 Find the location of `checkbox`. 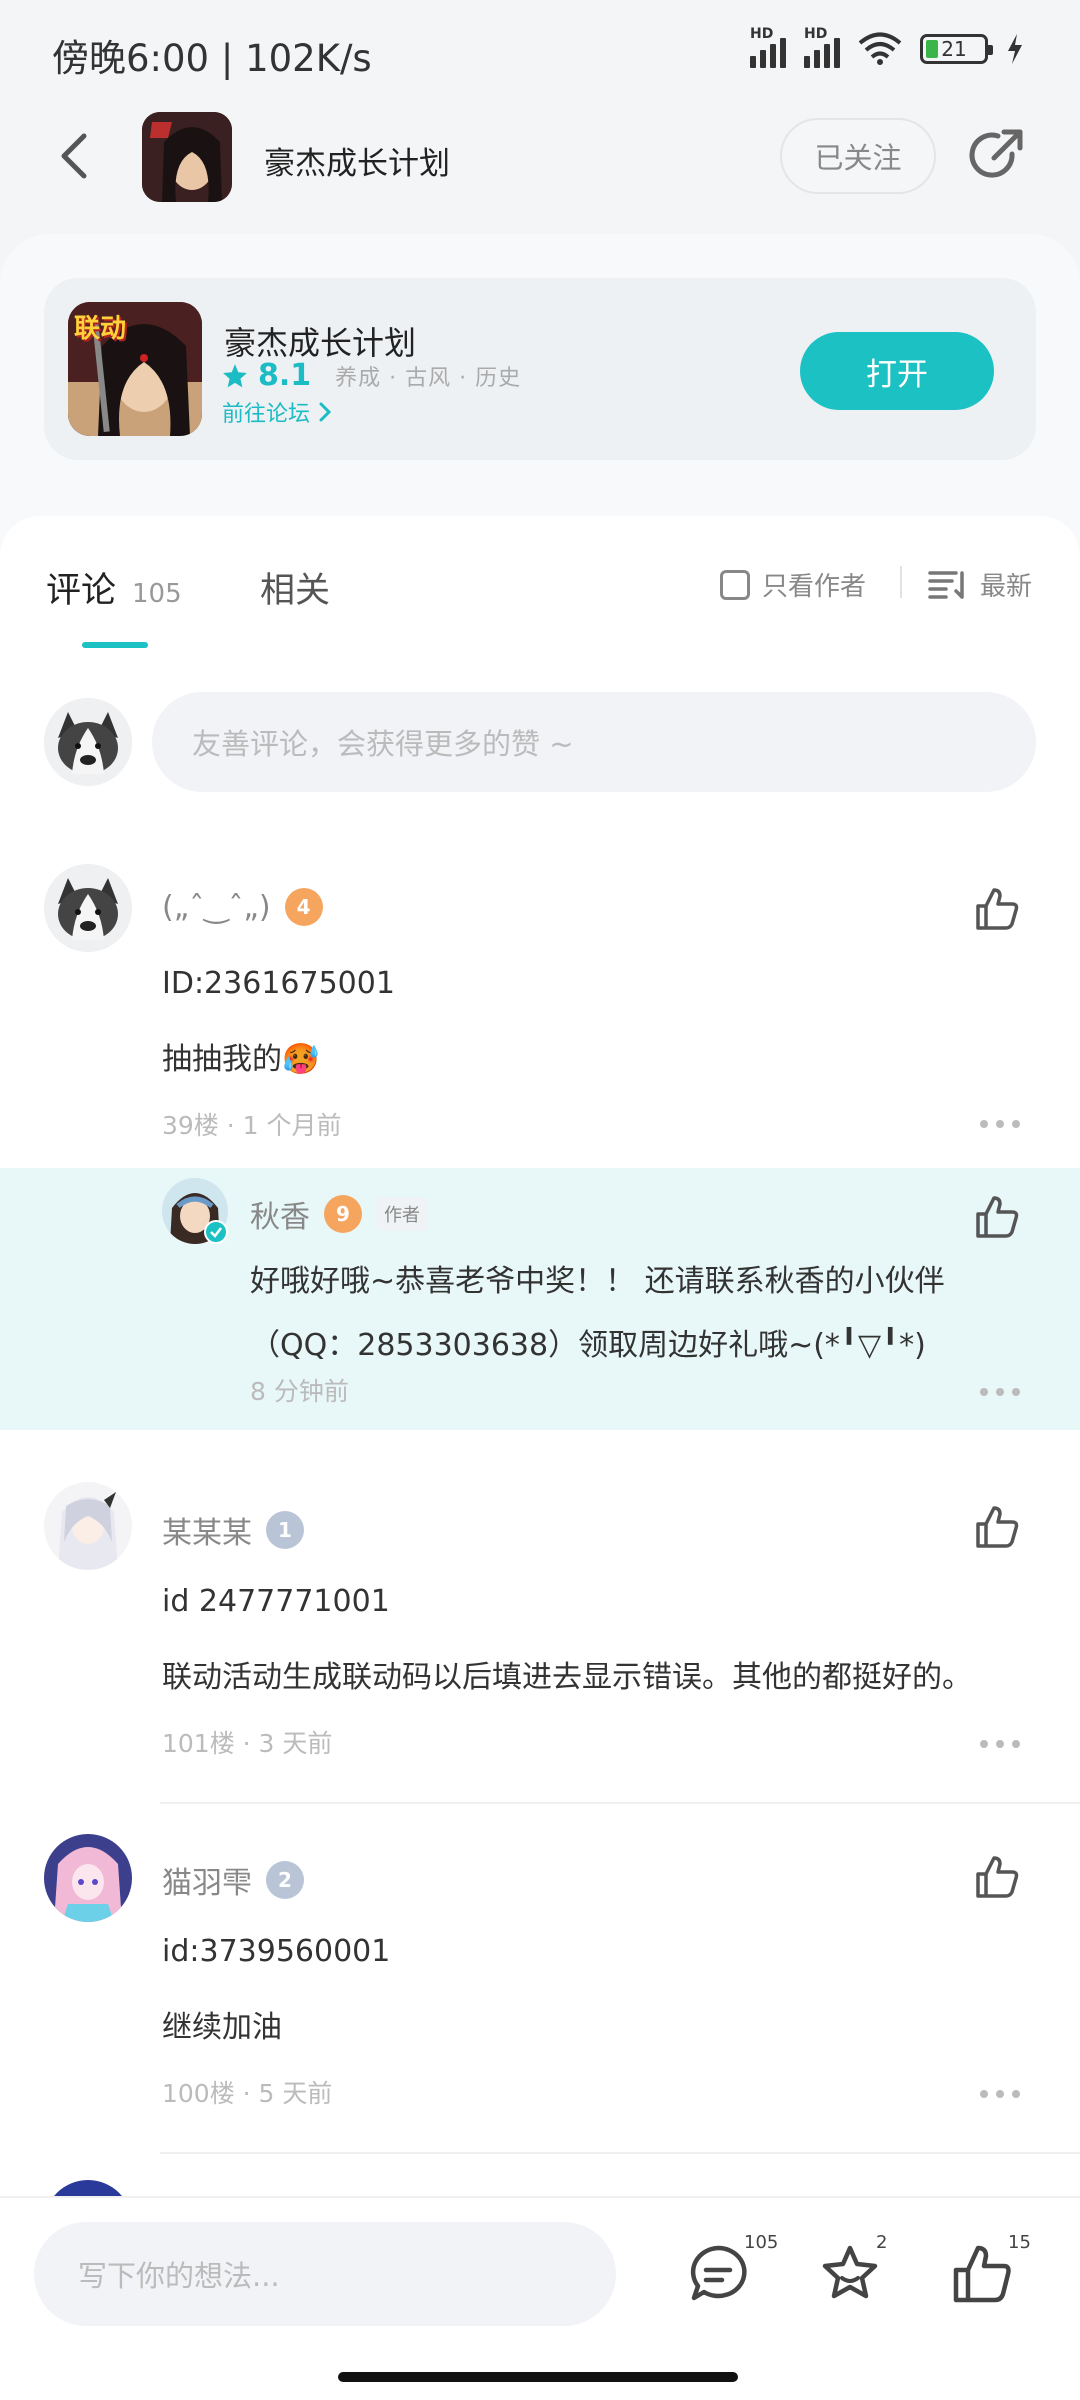

checkbox is located at coordinates (735, 584).